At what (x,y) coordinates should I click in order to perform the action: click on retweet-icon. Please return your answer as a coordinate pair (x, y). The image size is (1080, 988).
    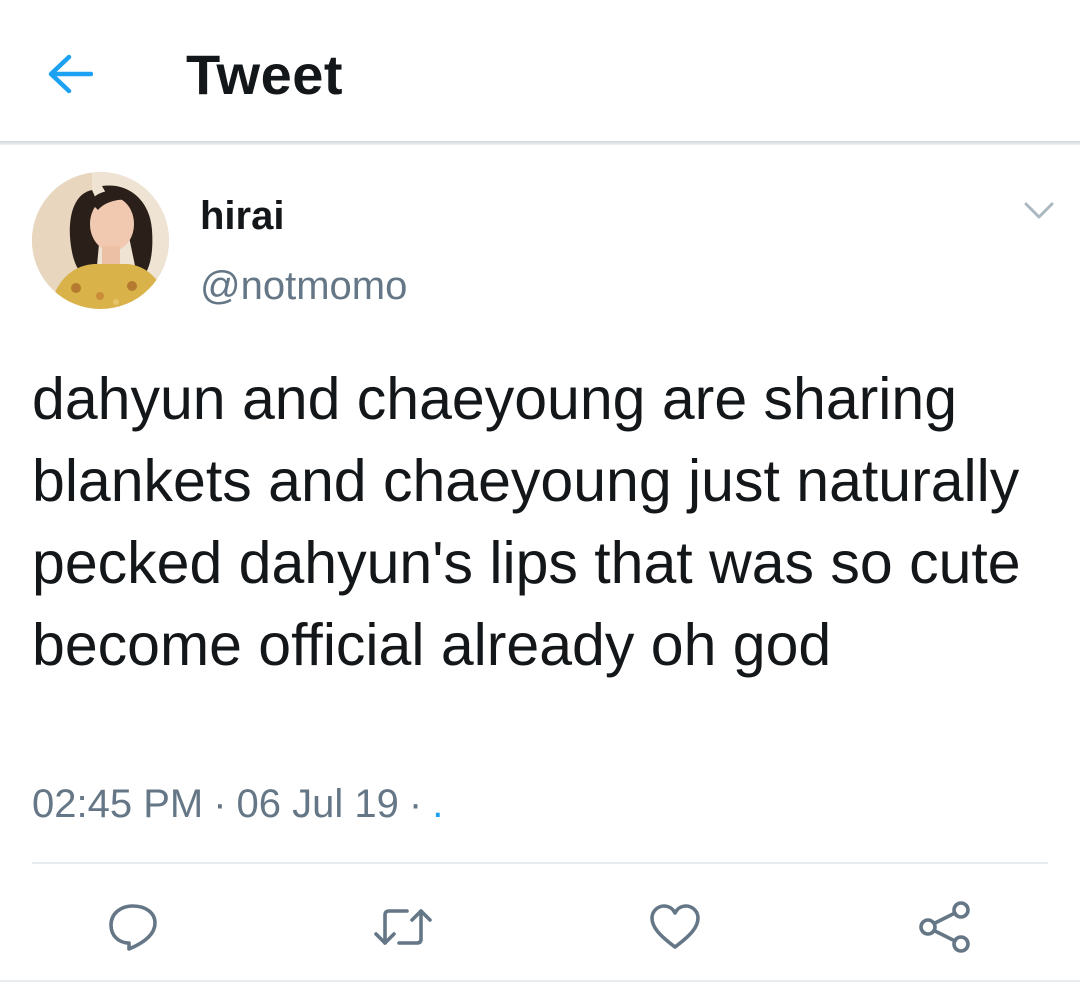
    Looking at the image, I should click on (403, 927).